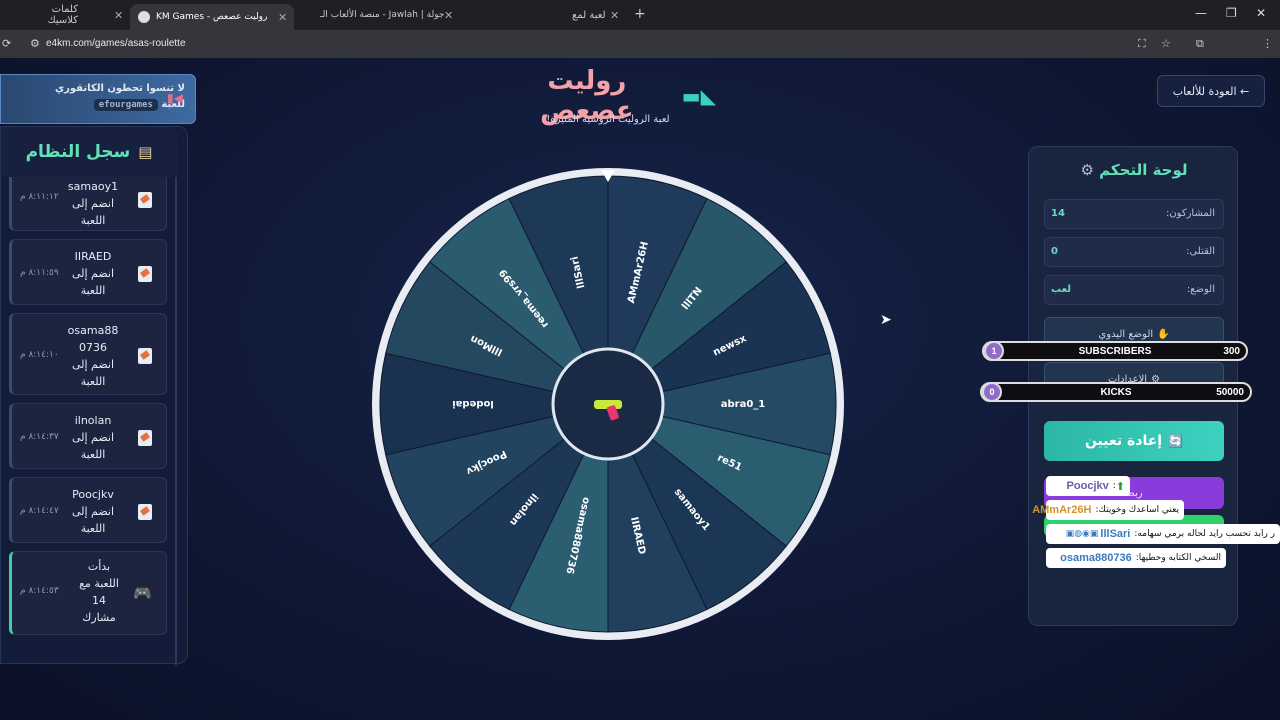 This screenshot has height=720, width=1280. Describe the element at coordinates (39, 273) in the screenshot. I see `log-time: ٨:١١:٥٩ م` at that location.